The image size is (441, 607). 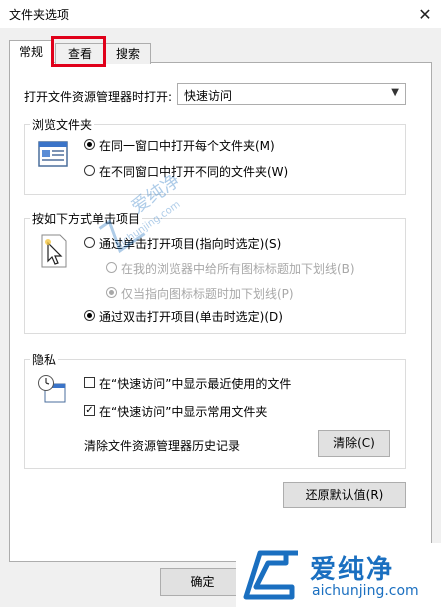 What do you see at coordinates (207, 294) in the screenshot?
I see `underline-point-label: 仅当指向图标标题时加下划线(P)` at bounding box center [207, 294].